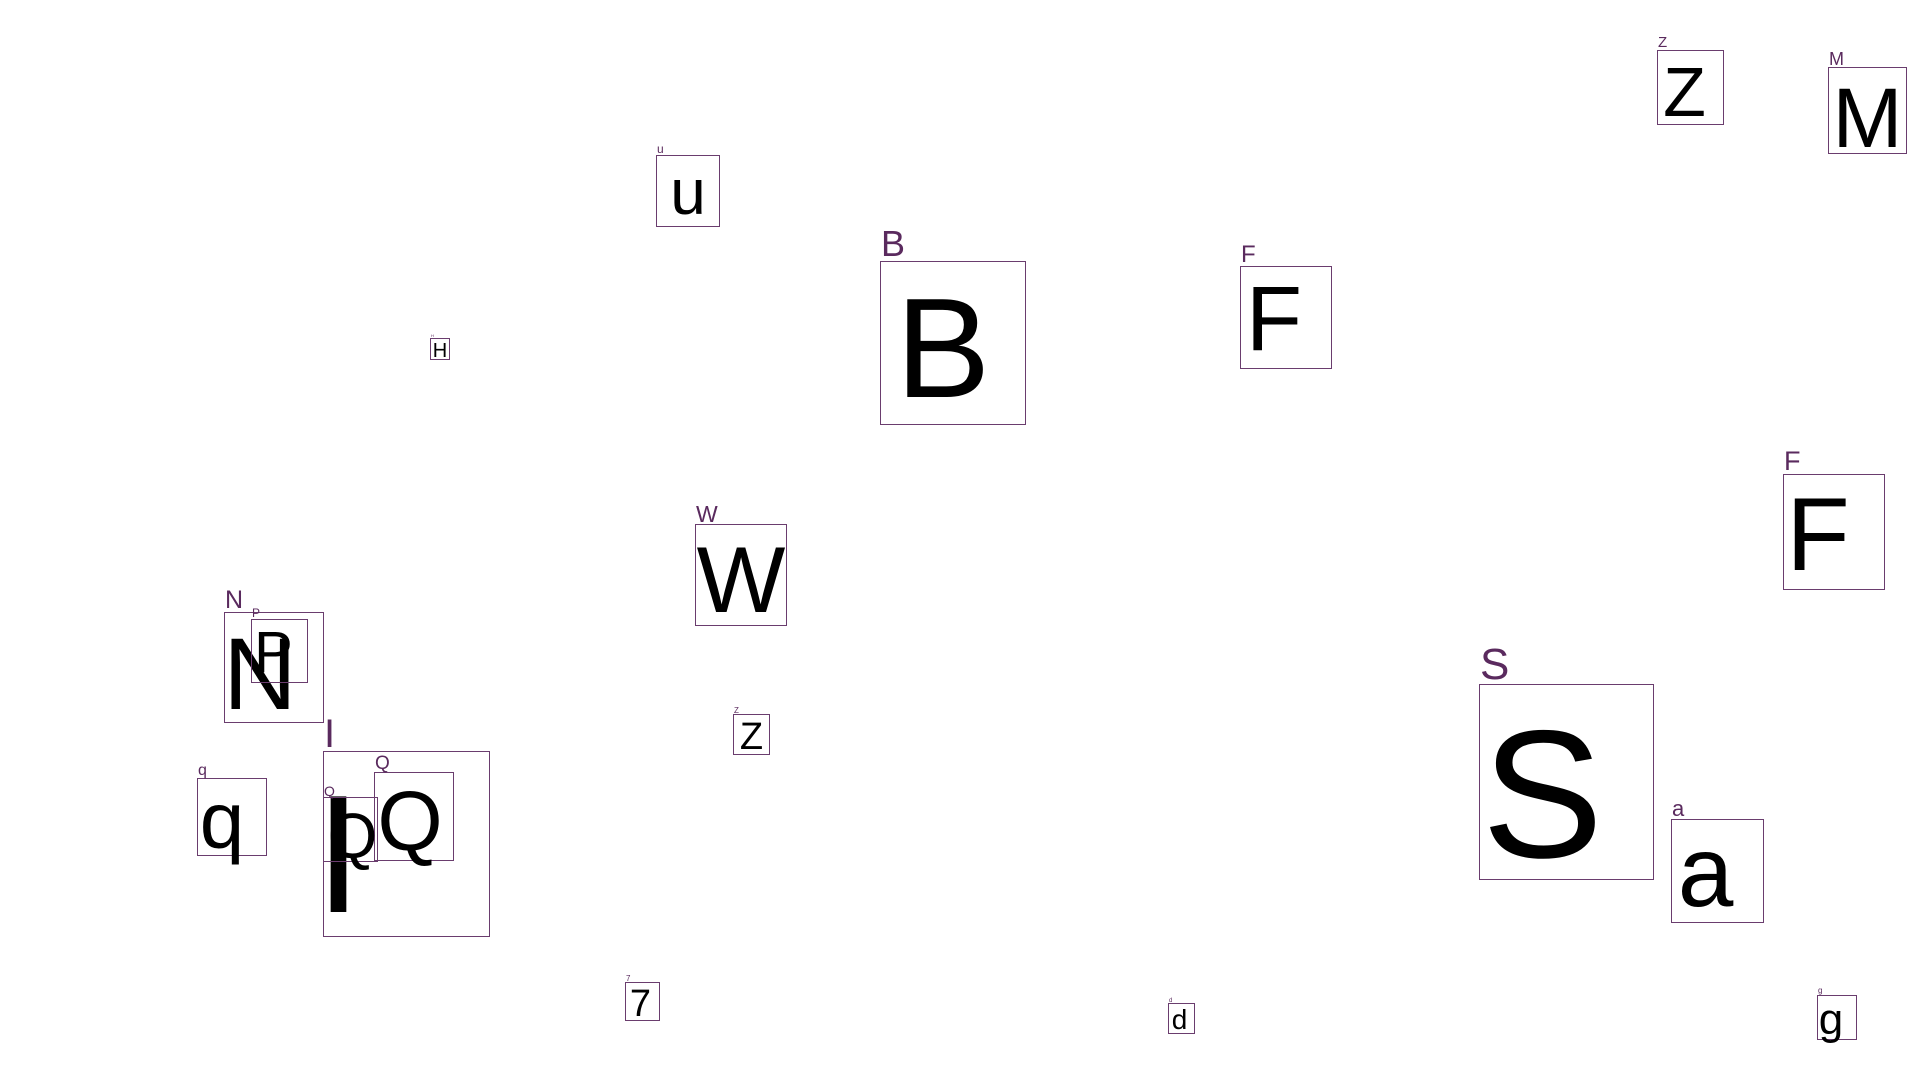  What do you see at coordinates (256, 613) in the screenshot?
I see `box-label-p: P` at bounding box center [256, 613].